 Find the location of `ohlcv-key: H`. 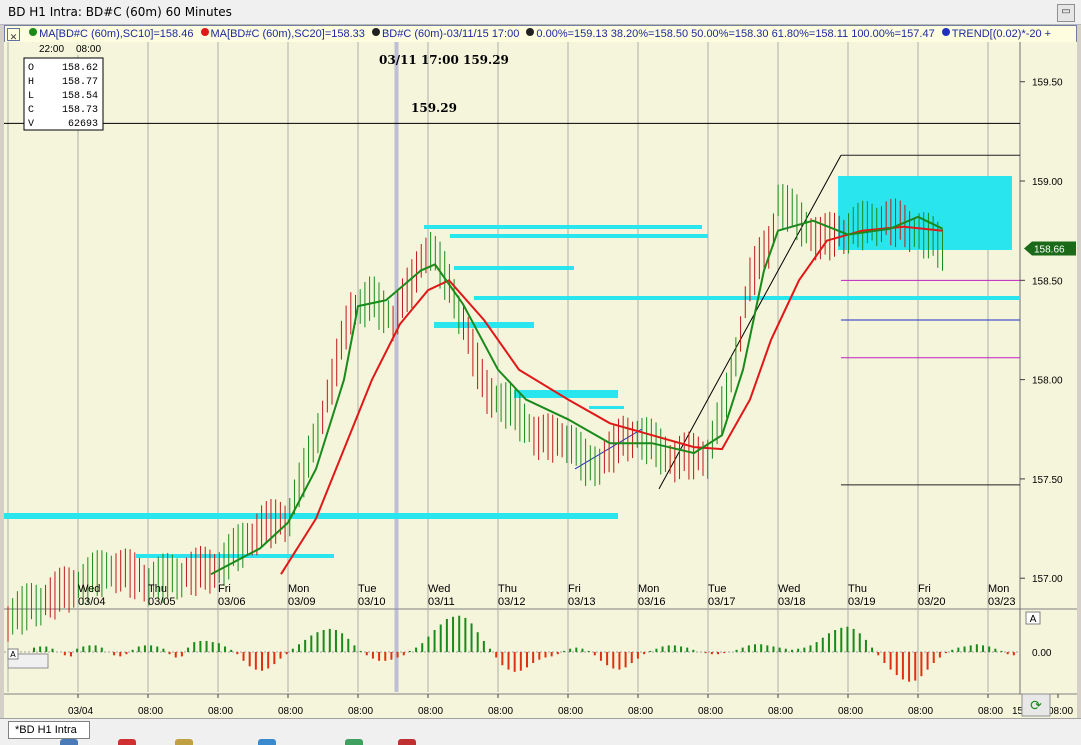

ohlcv-key: H is located at coordinates (31, 82).